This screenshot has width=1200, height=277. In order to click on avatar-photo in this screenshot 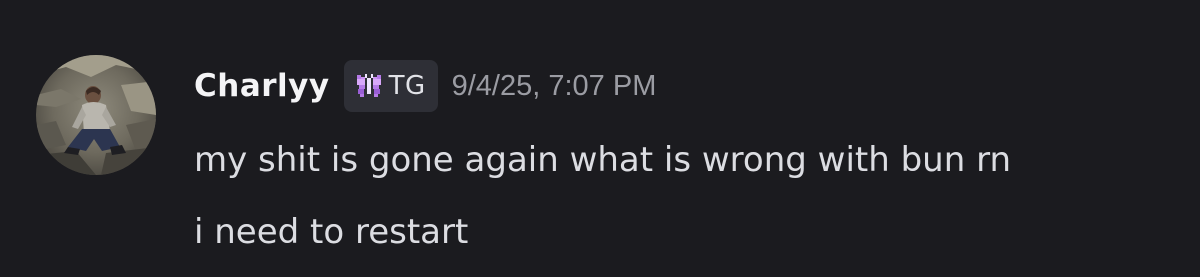, I will do `click(96, 115)`.